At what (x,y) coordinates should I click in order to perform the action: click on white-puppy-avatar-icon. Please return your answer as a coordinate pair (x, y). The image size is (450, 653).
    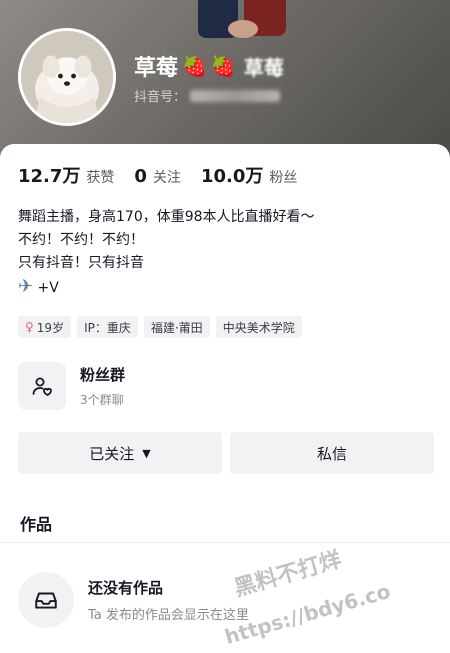
    Looking at the image, I should click on (67, 77).